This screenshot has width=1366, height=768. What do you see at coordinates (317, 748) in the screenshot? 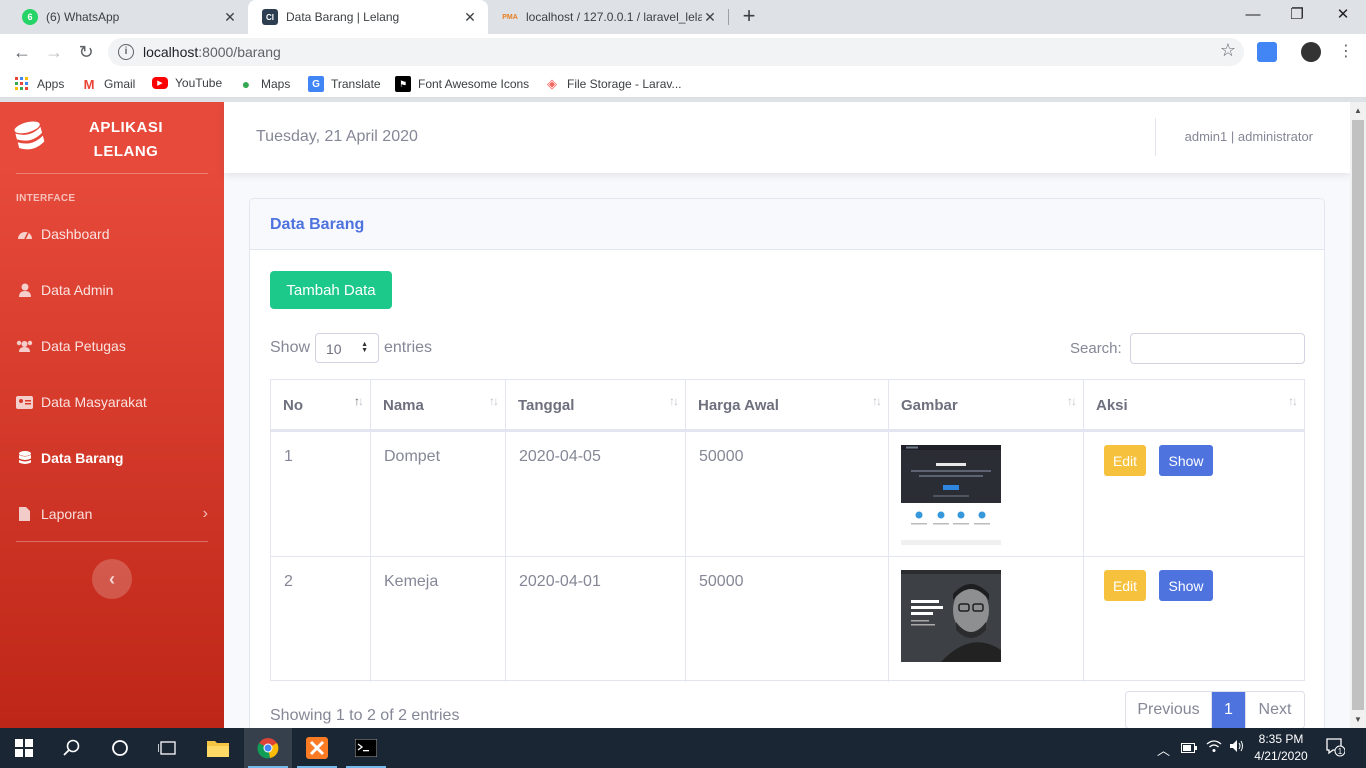
I see `xampp-icon` at bounding box center [317, 748].